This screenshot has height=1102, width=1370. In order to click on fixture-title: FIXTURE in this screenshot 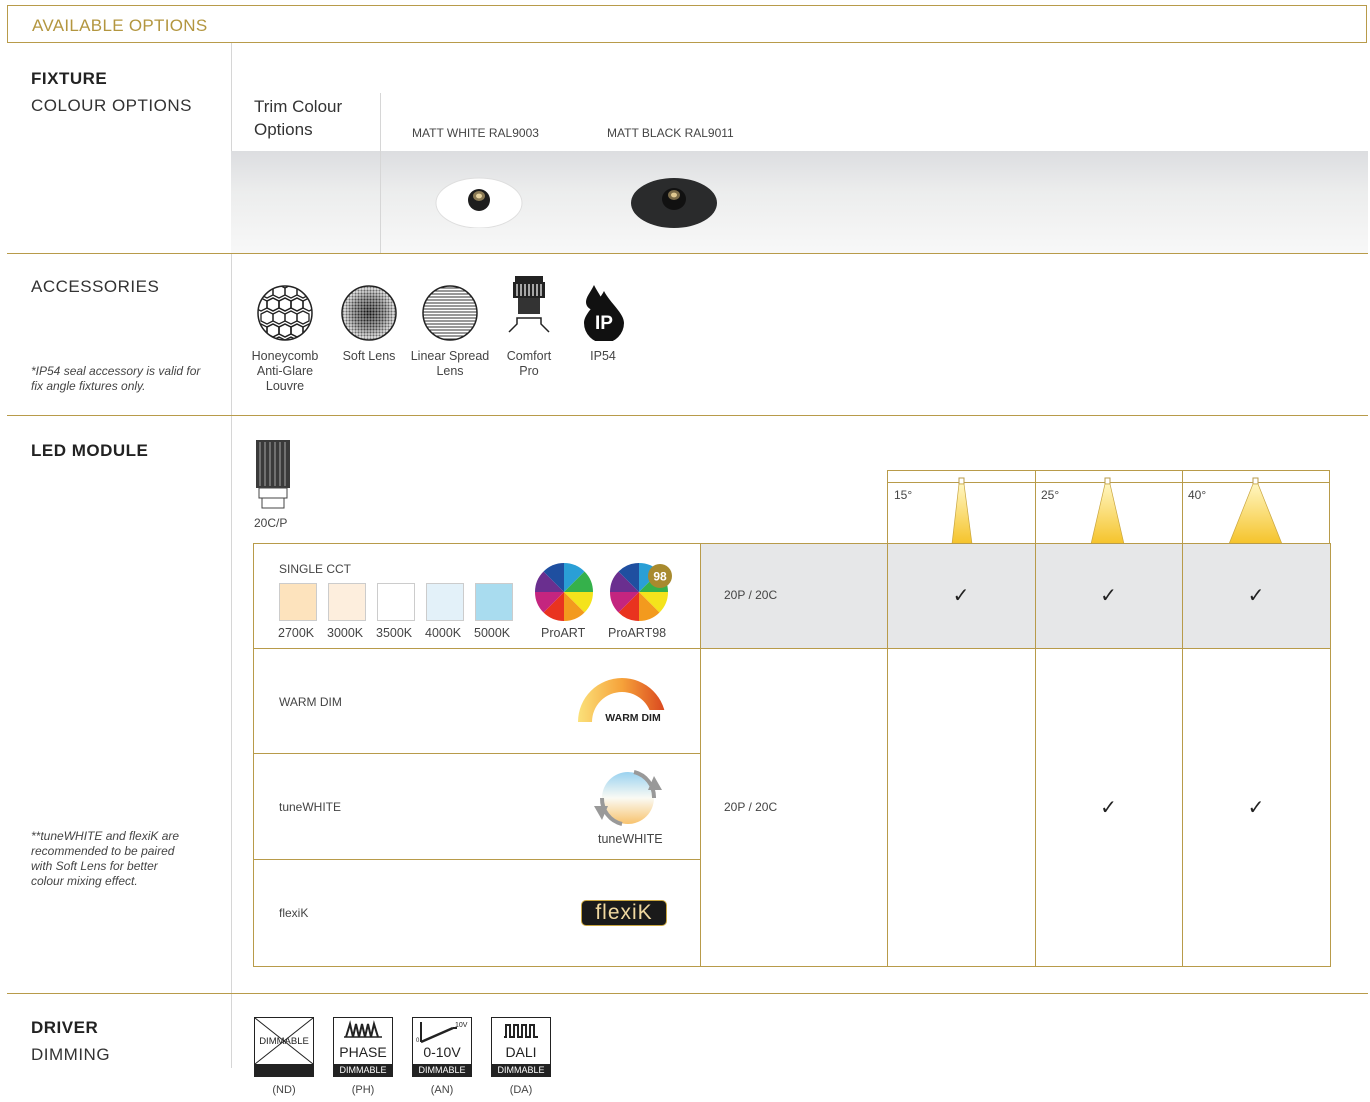, I will do `click(69, 78)`.